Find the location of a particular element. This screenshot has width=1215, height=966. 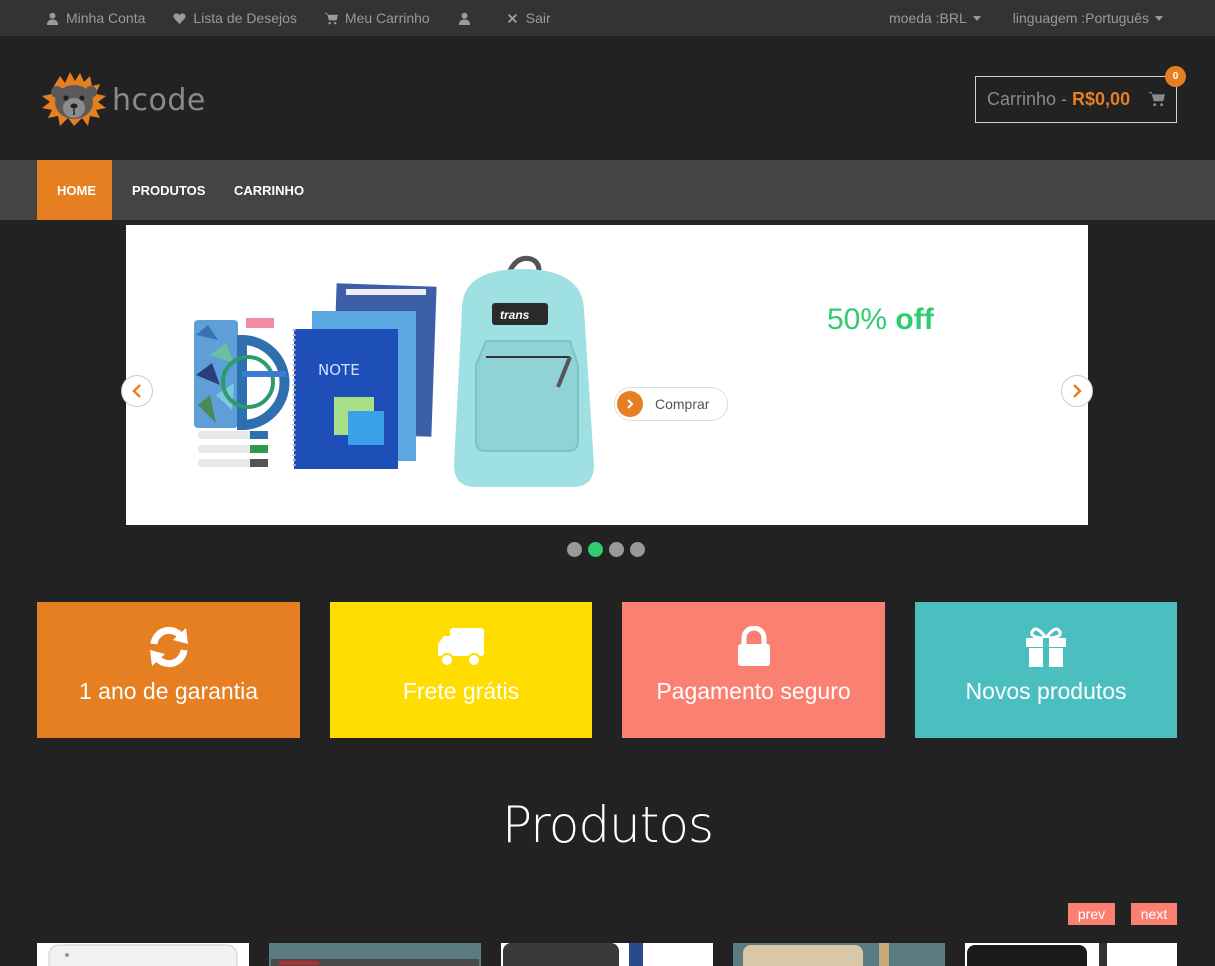

nav-item-carrinho: CARRINHO is located at coordinates (269, 190).